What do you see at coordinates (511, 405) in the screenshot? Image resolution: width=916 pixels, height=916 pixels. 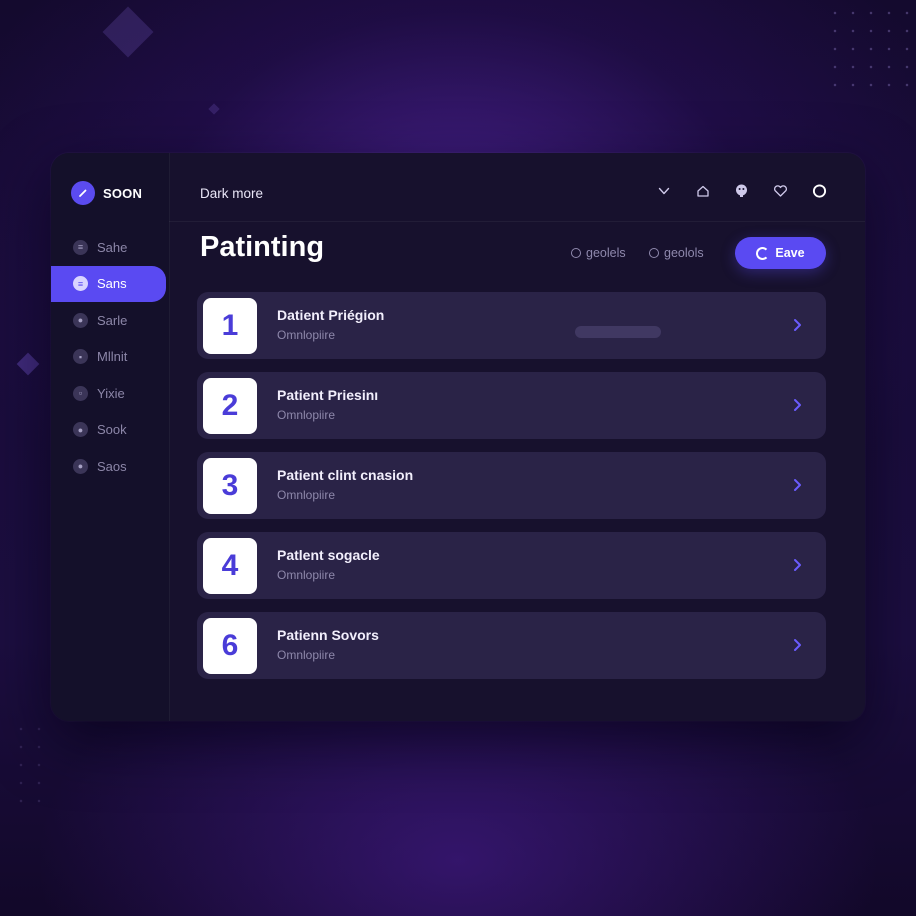 I see `list-item: 2 Patient Priesinı Omnlopiire` at bounding box center [511, 405].